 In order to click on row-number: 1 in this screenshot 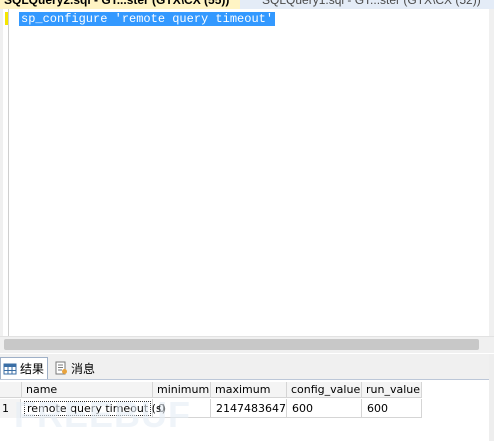, I will do `click(10, 408)`.